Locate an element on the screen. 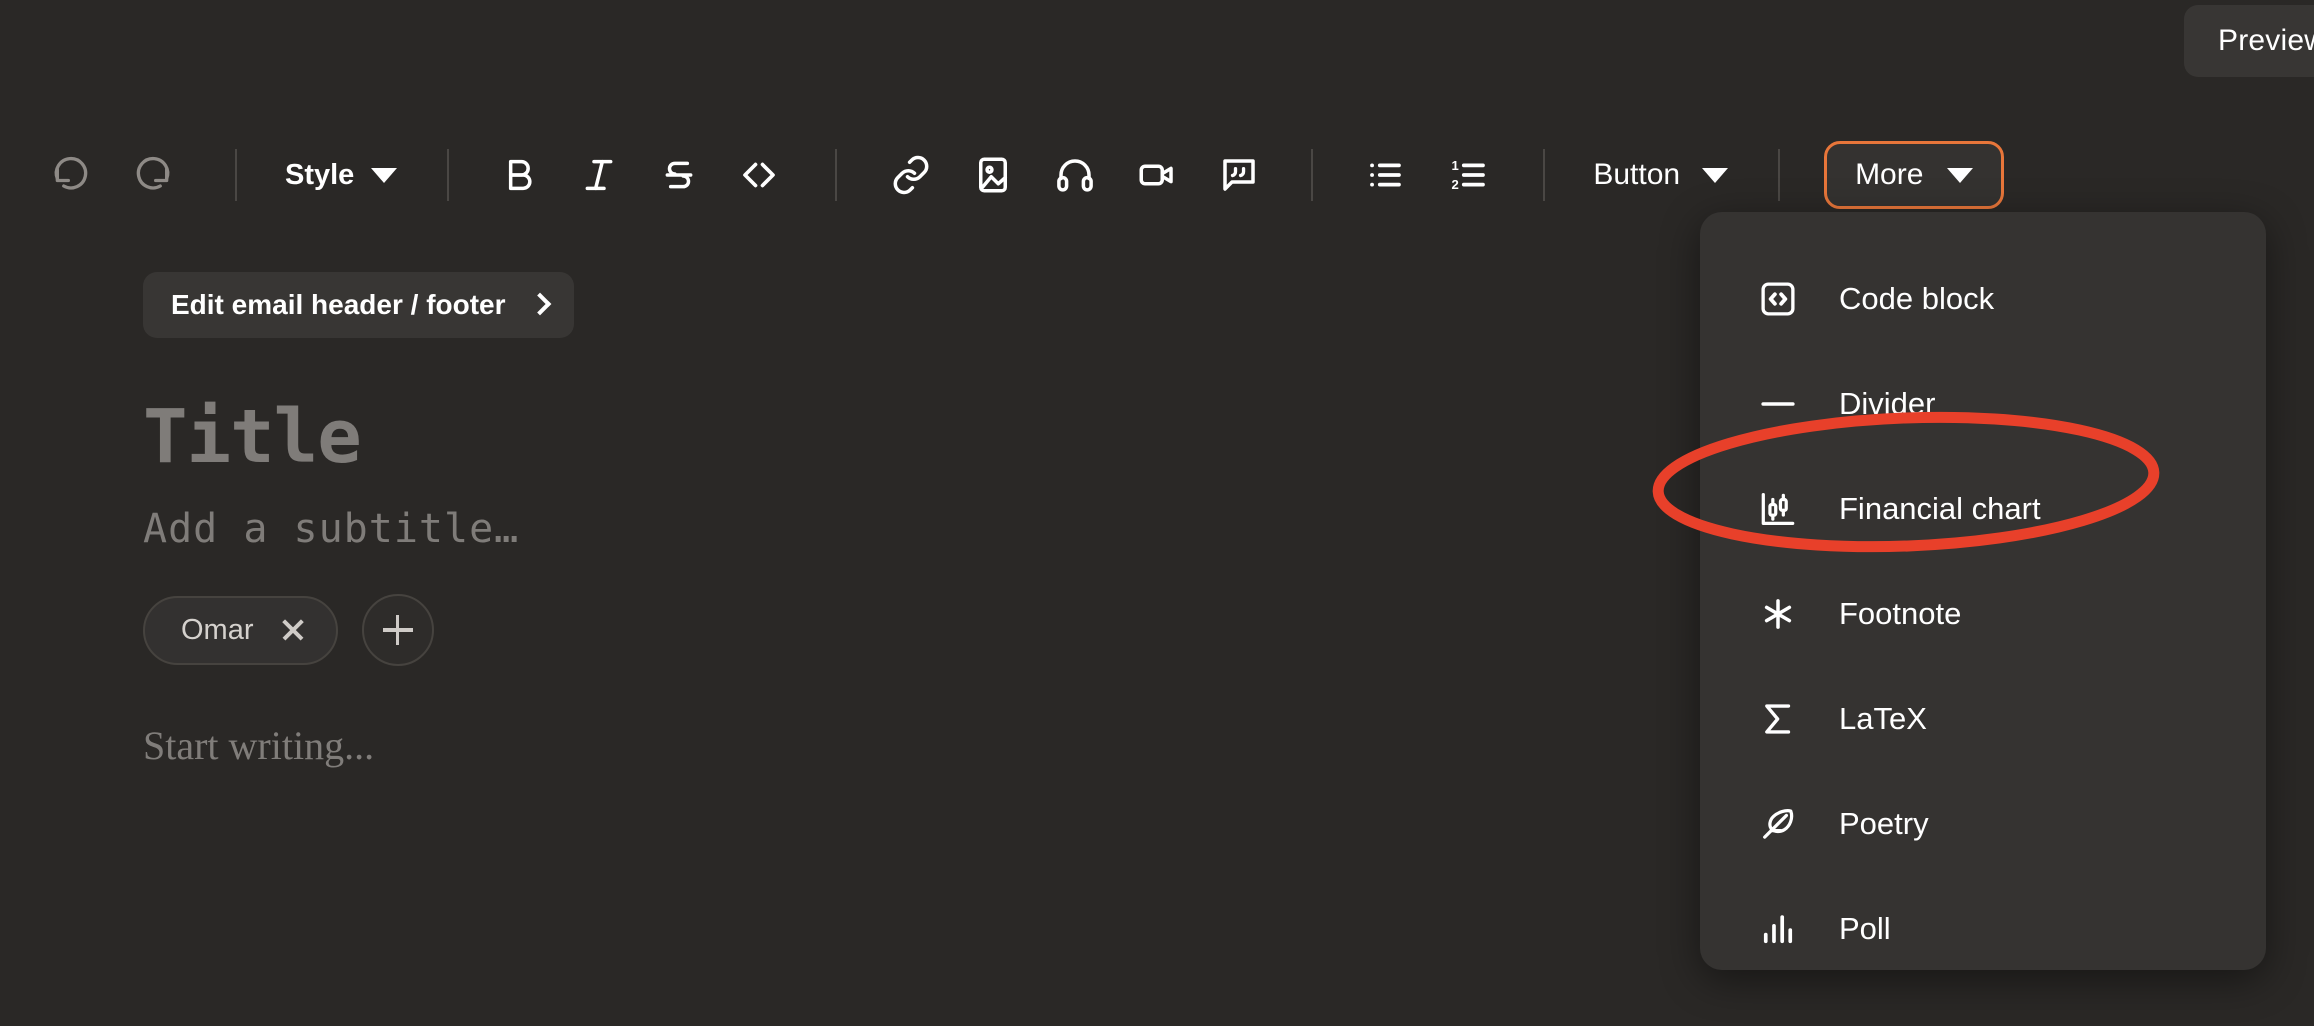 The width and height of the screenshot is (2314, 1026). menu-item-label: Financial chart is located at coordinates (1940, 508).